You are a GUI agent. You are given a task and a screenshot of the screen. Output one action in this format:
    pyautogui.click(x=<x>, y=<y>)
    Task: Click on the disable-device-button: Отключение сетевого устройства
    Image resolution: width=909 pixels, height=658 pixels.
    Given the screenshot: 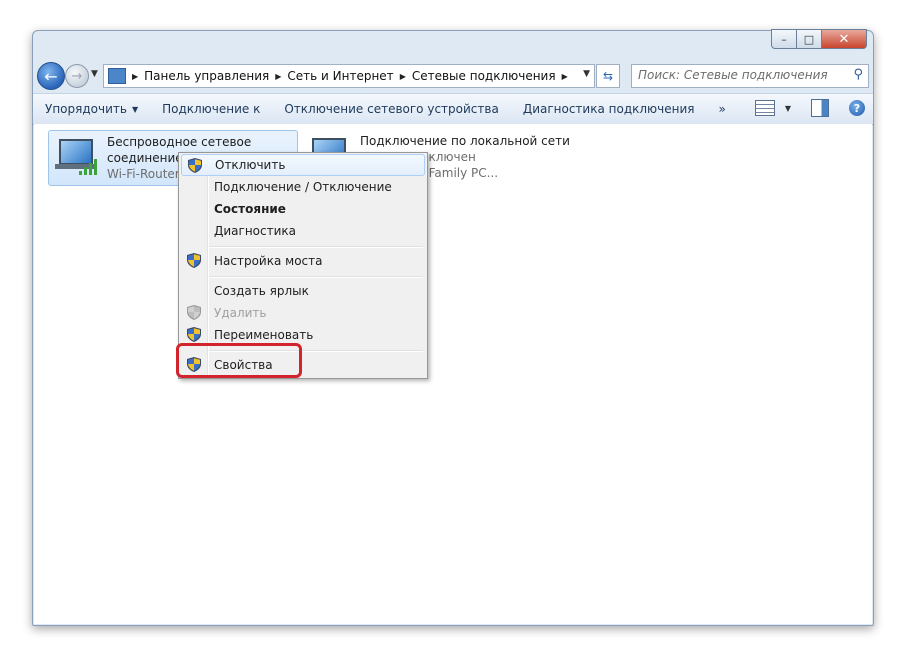 What is the action you would take?
    pyautogui.click(x=391, y=109)
    